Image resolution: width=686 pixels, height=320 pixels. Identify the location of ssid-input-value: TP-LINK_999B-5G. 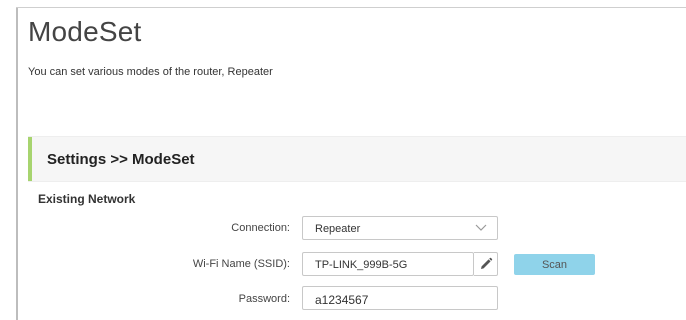
(361, 265).